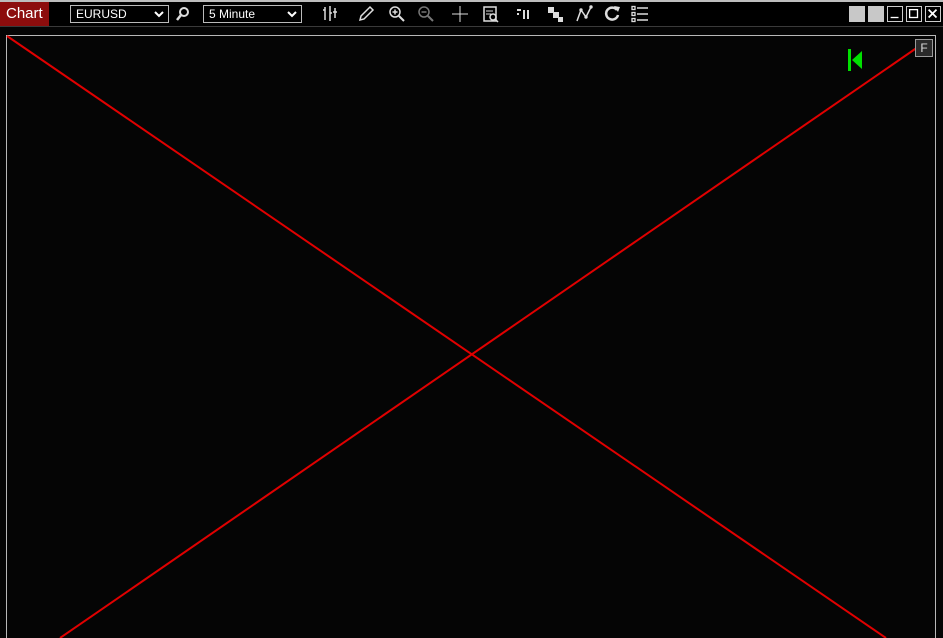  What do you see at coordinates (855, 60) in the screenshot?
I see `scroll-to-start-icon` at bounding box center [855, 60].